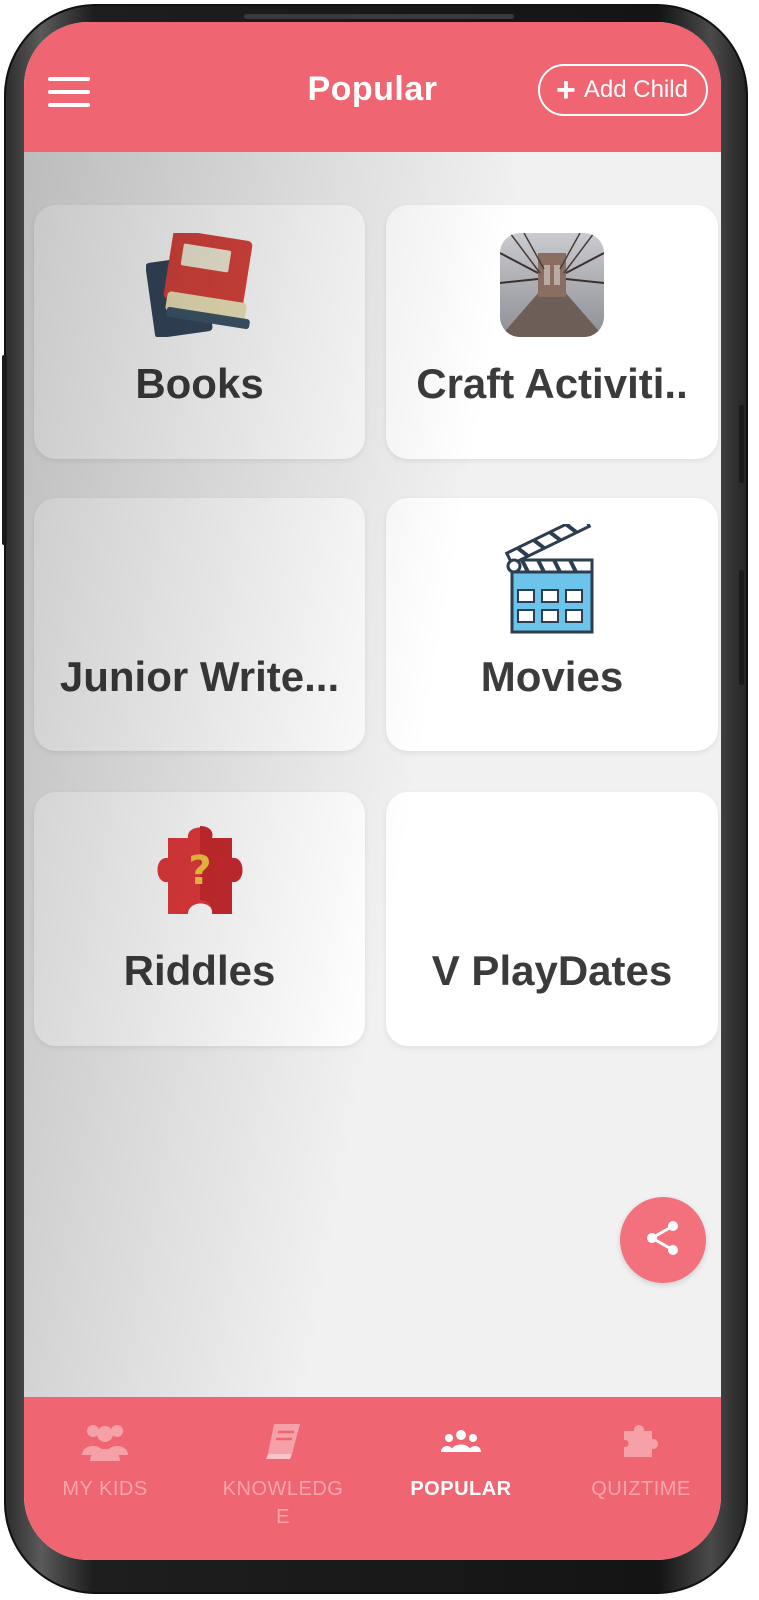  Describe the element at coordinates (461, 1467) in the screenshot. I see `nav-popular: POPULAR` at that location.